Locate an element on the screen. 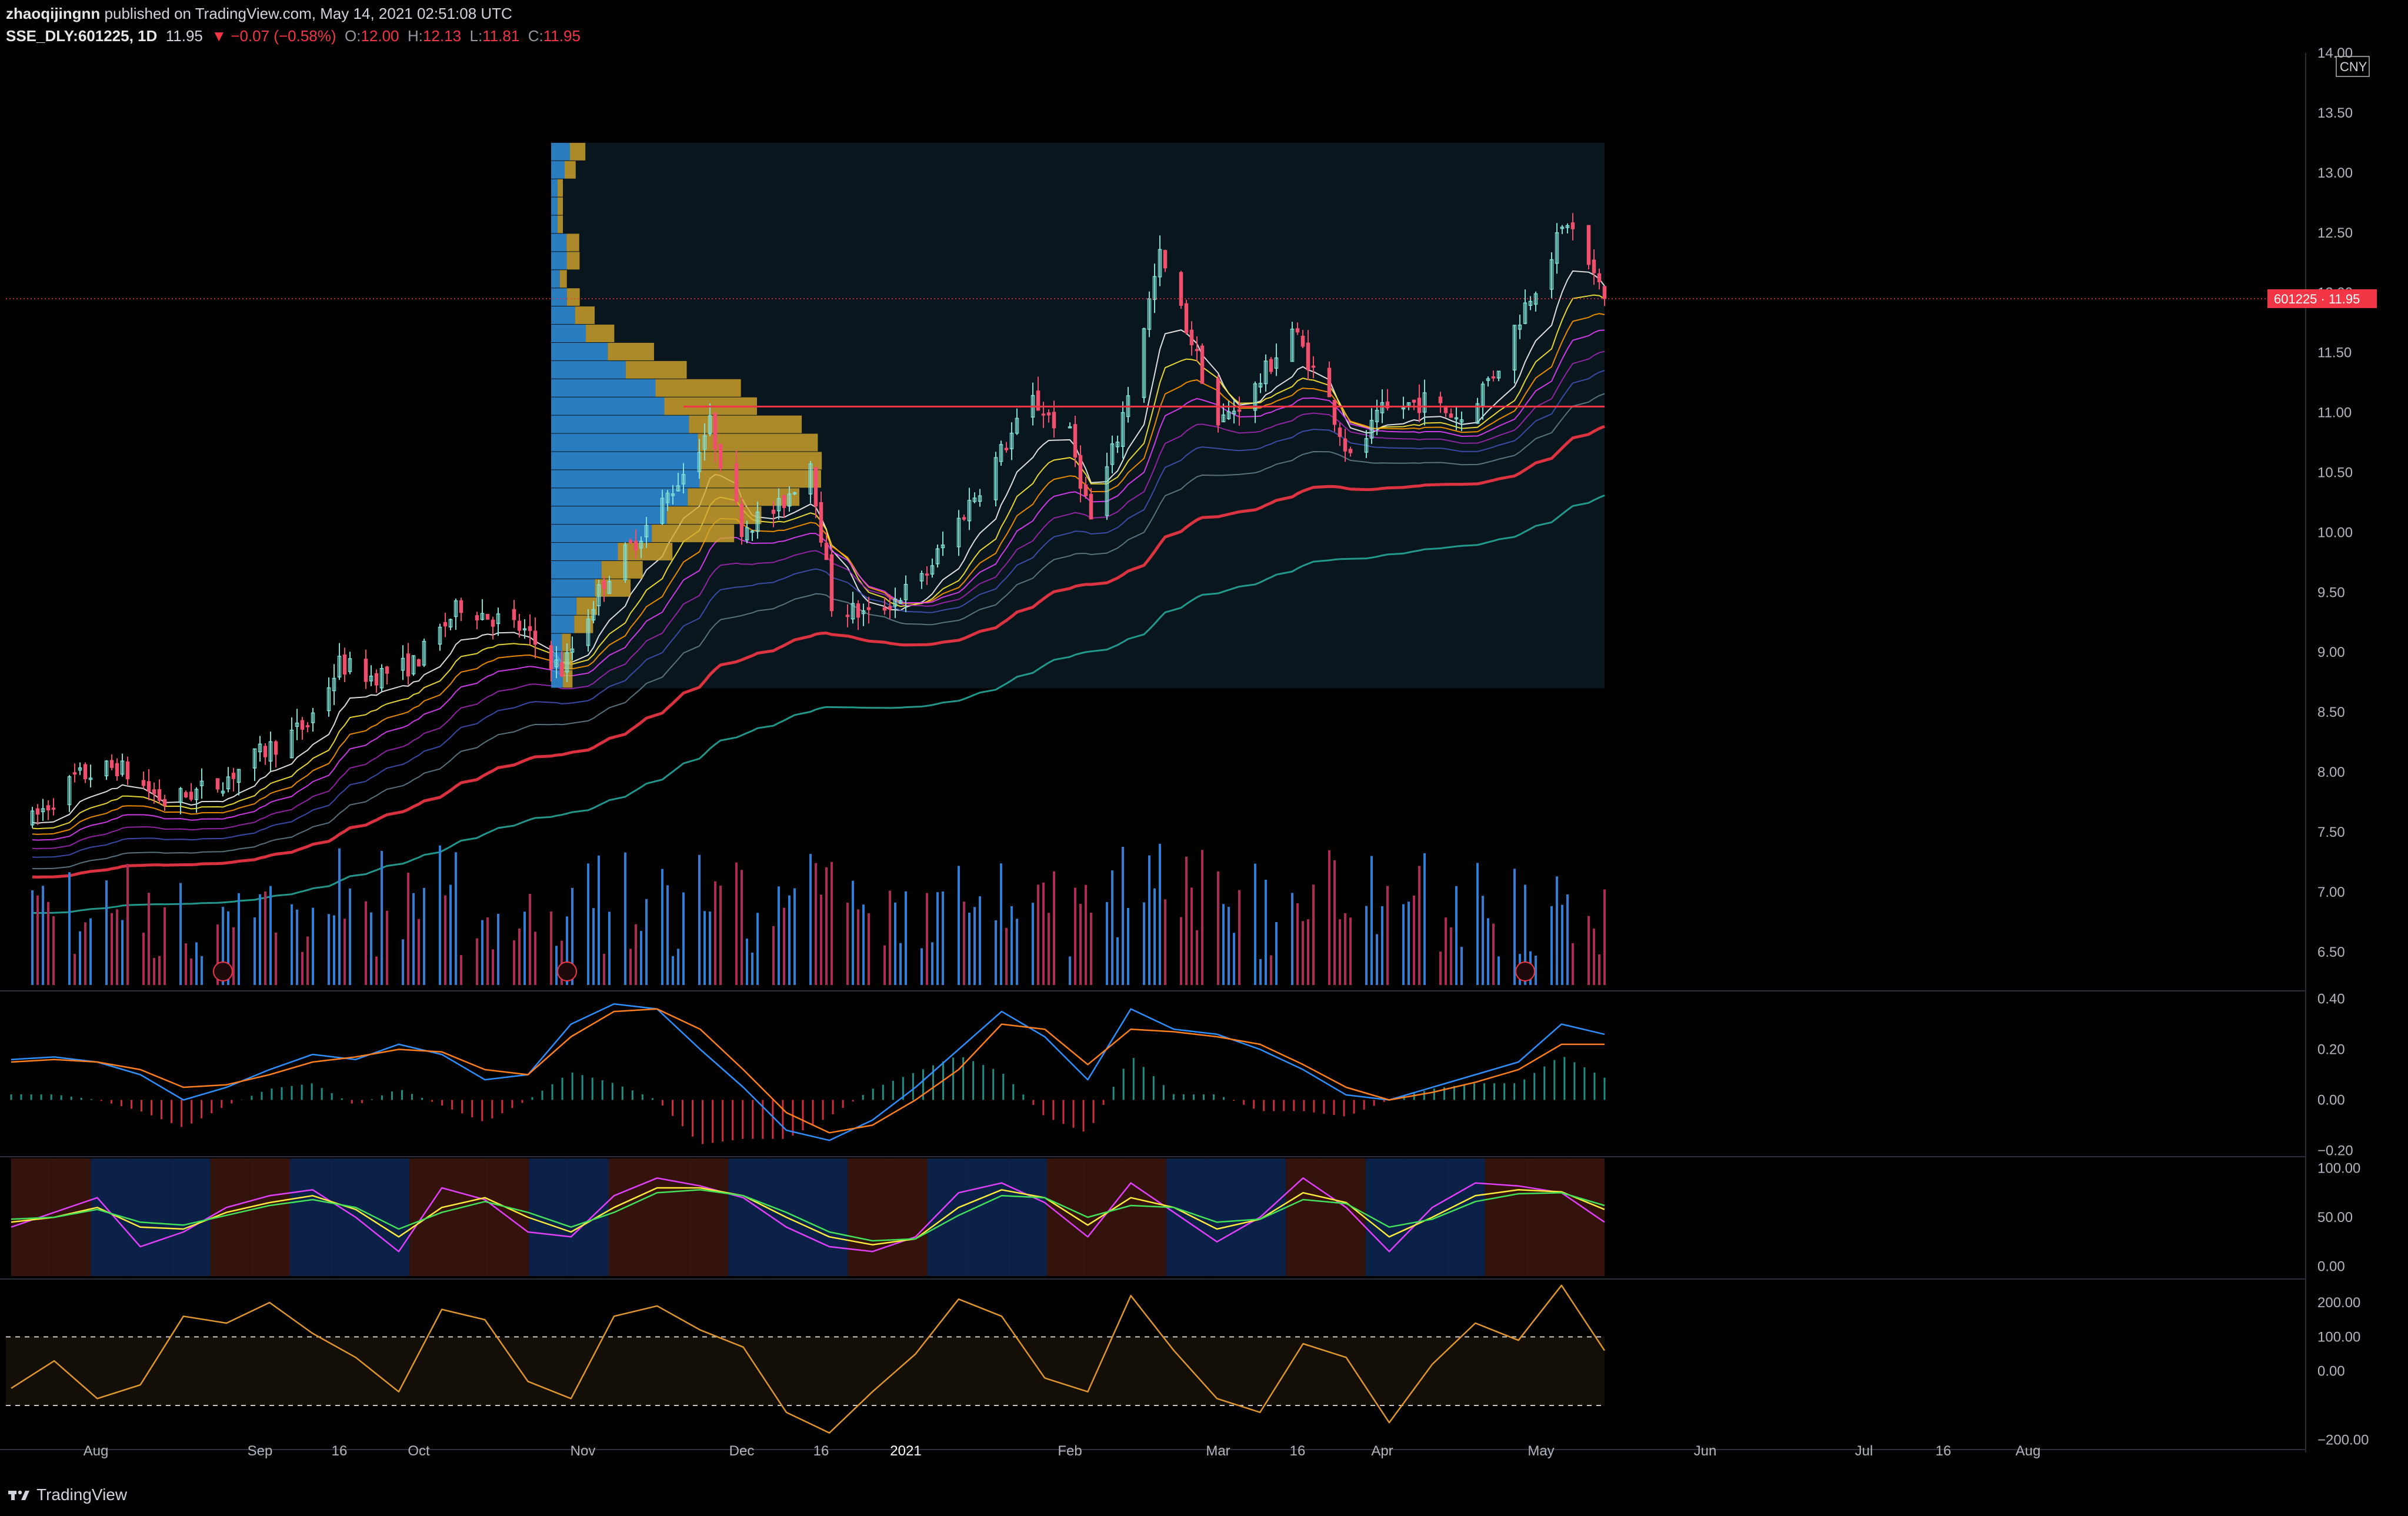  time-axis-label: Jul is located at coordinates (1864, 1451).